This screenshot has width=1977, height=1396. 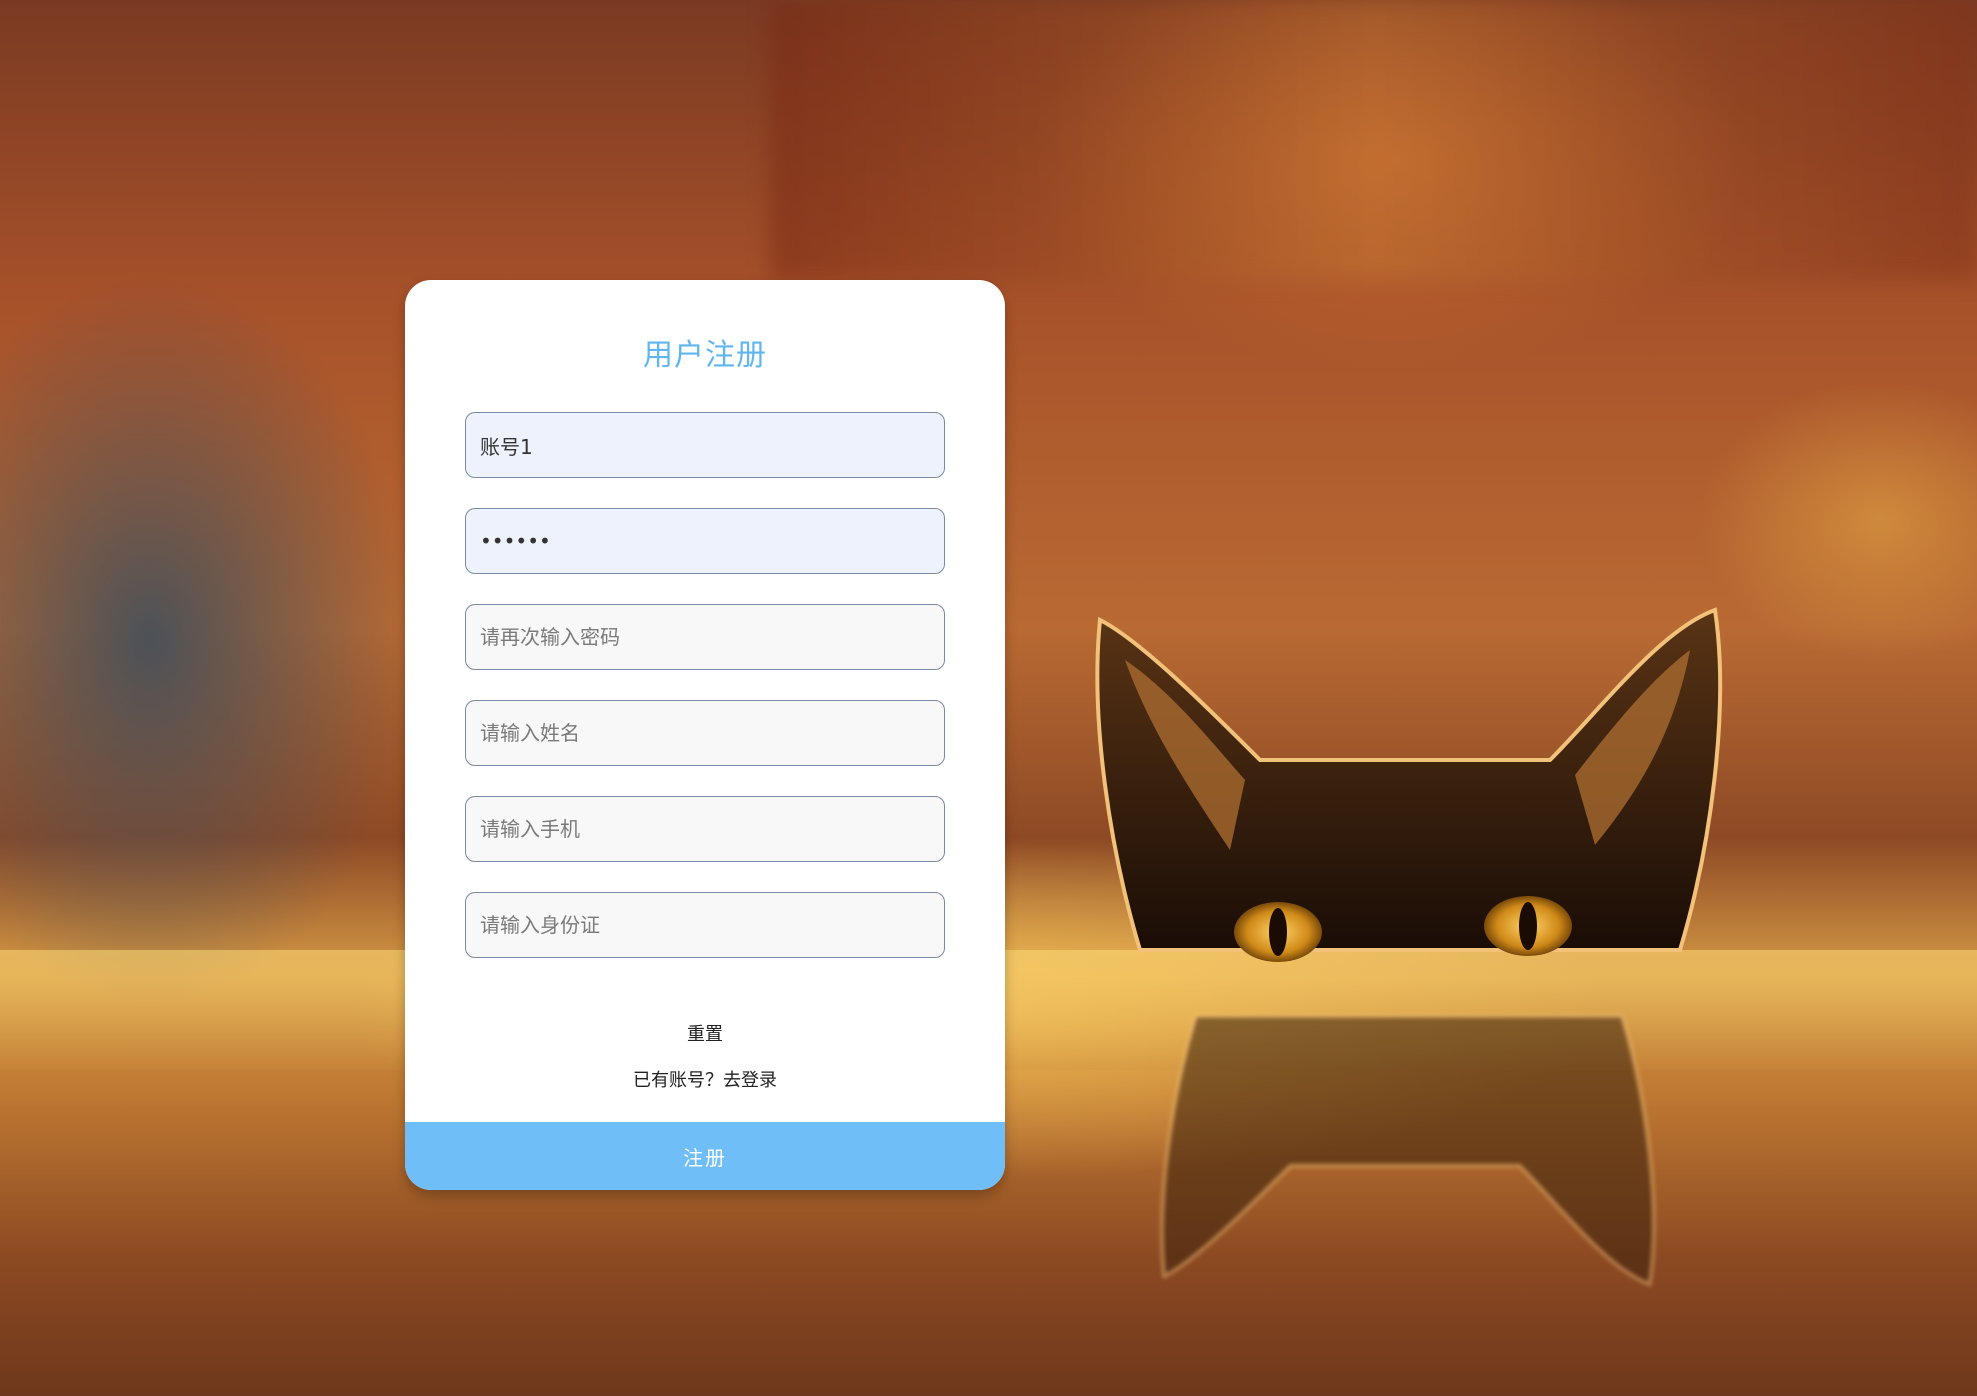 I want to click on go-login-link: 已有账号？去登录, so click(x=705, y=1079).